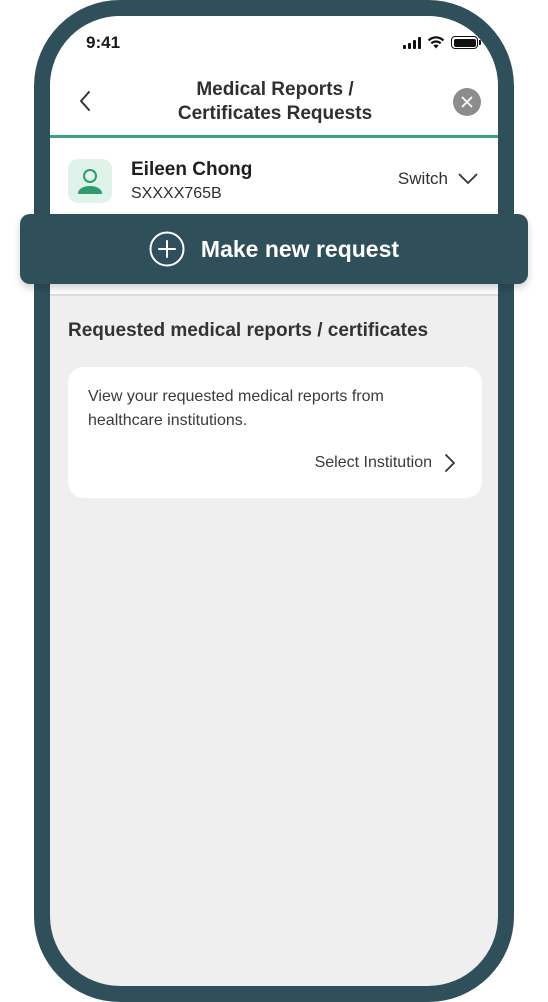 The width and height of the screenshot is (548, 1002). Describe the element at coordinates (275, 113) in the screenshot. I see `page-title-line2: Certificates Requests` at that location.